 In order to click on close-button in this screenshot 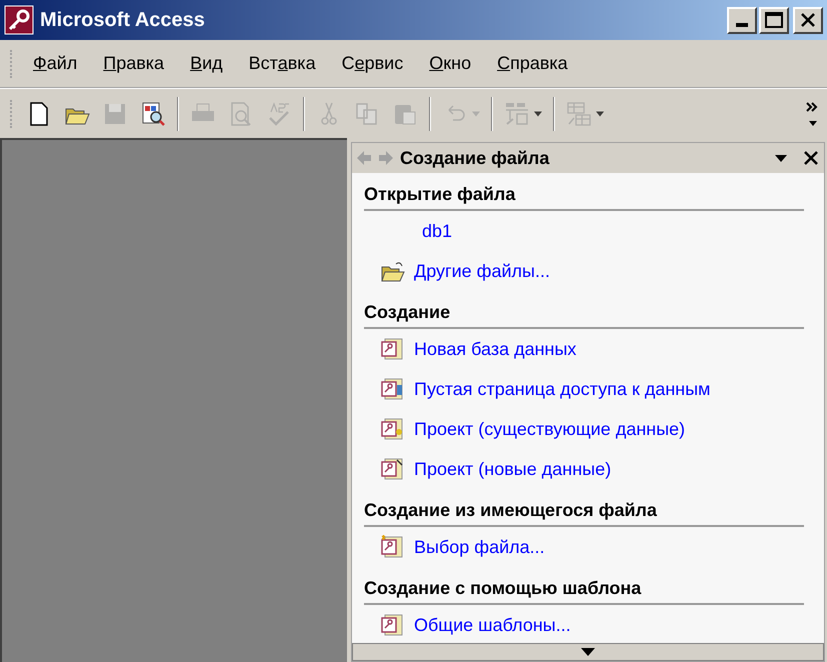, I will do `click(808, 20)`.